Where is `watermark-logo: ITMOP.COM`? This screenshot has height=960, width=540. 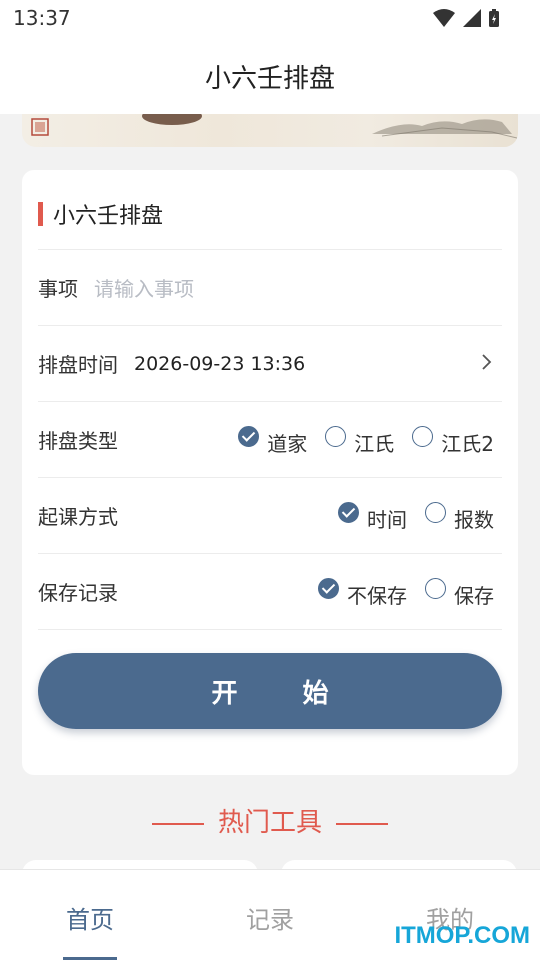 watermark-logo: ITMOP.COM is located at coordinates (462, 935).